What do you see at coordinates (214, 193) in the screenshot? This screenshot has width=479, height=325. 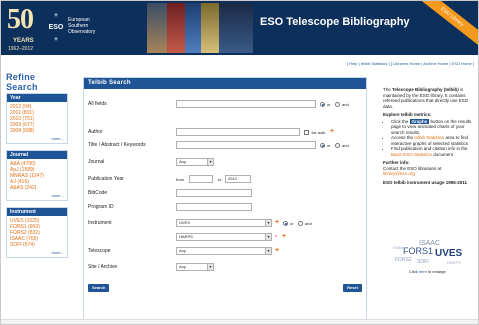 I see `bibcode-input` at bounding box center [214, 193].